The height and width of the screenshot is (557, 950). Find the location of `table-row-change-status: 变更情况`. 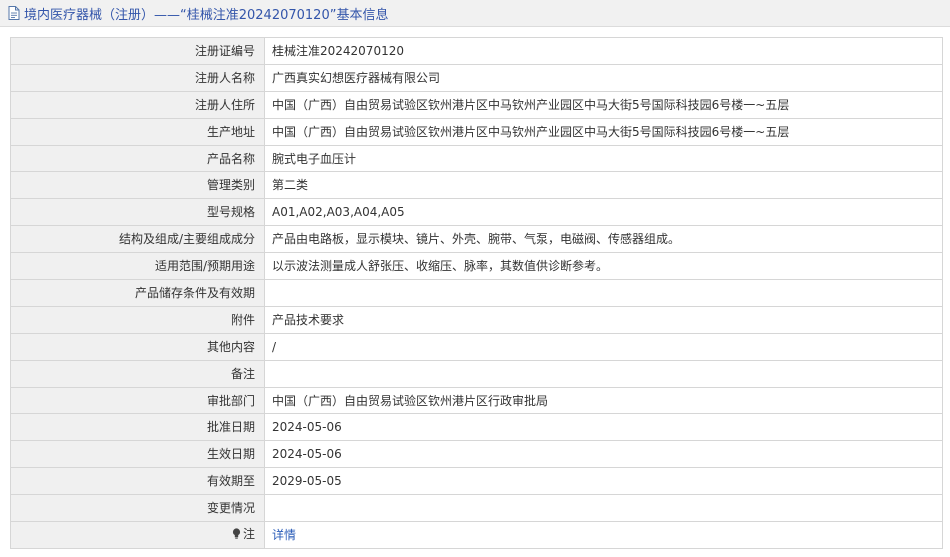

table-row-change-status: 变更情况 is located at coordinates (476, 508).